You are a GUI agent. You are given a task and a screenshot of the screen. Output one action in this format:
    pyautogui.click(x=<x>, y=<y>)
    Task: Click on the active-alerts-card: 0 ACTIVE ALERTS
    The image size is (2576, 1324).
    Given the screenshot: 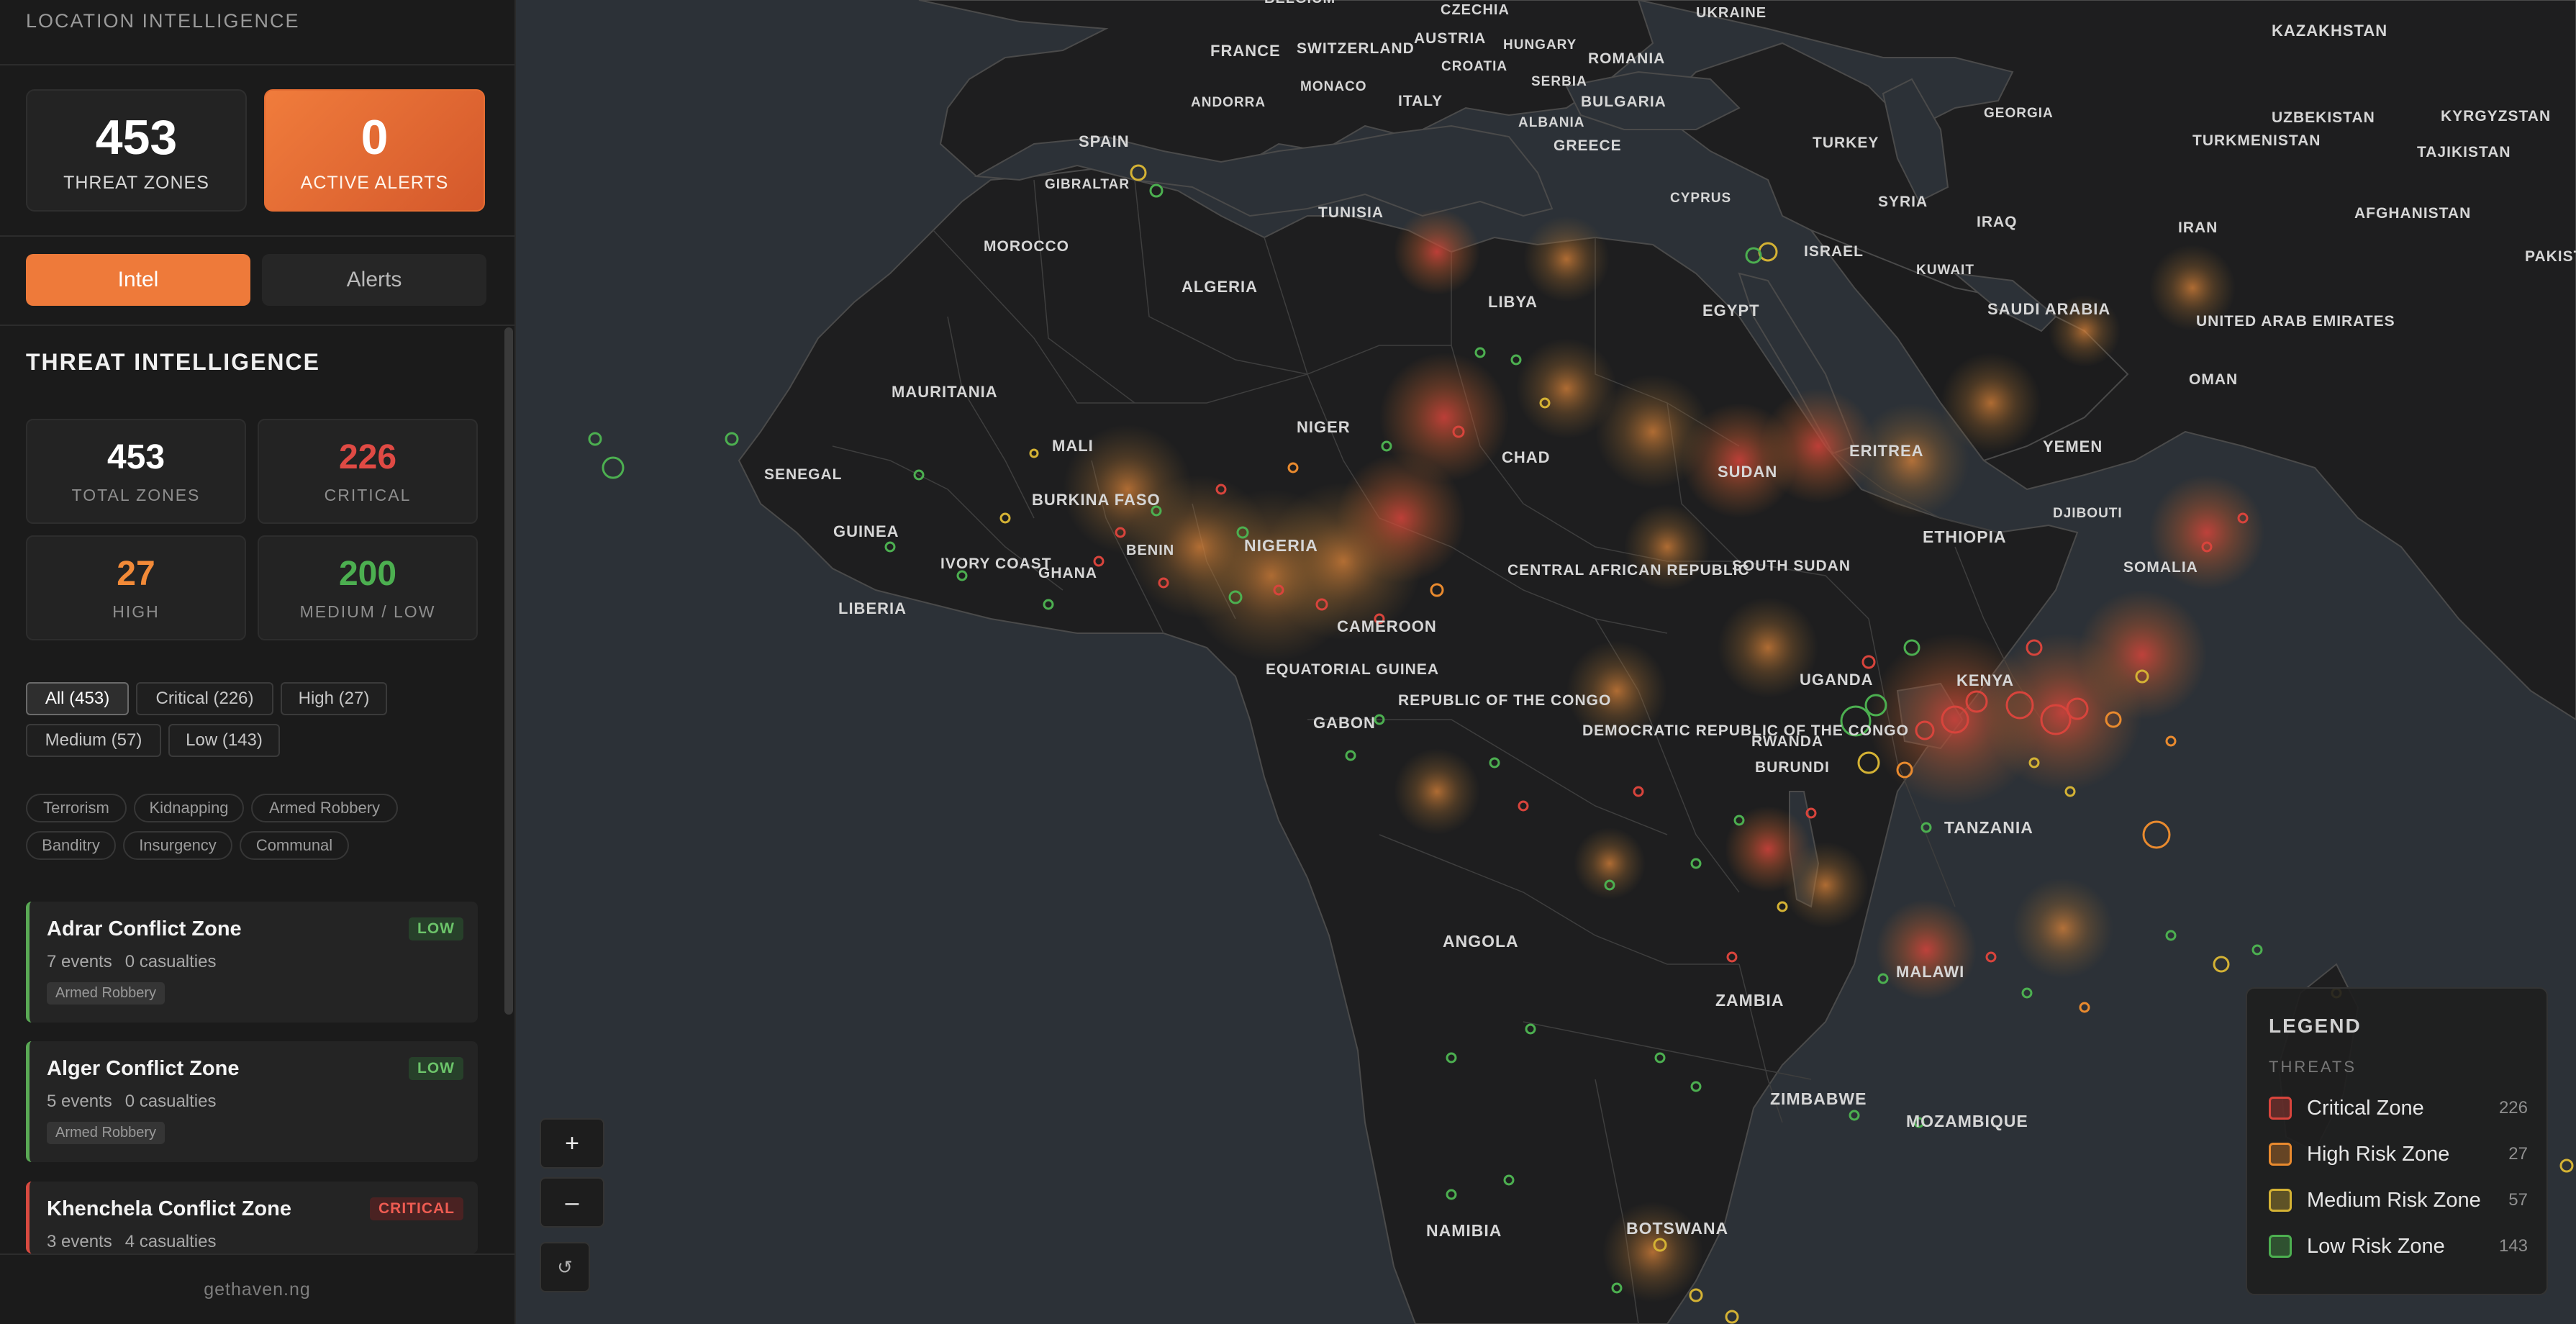 What is the action you would take?
    pyautogui.click(x=374, y=150)
    